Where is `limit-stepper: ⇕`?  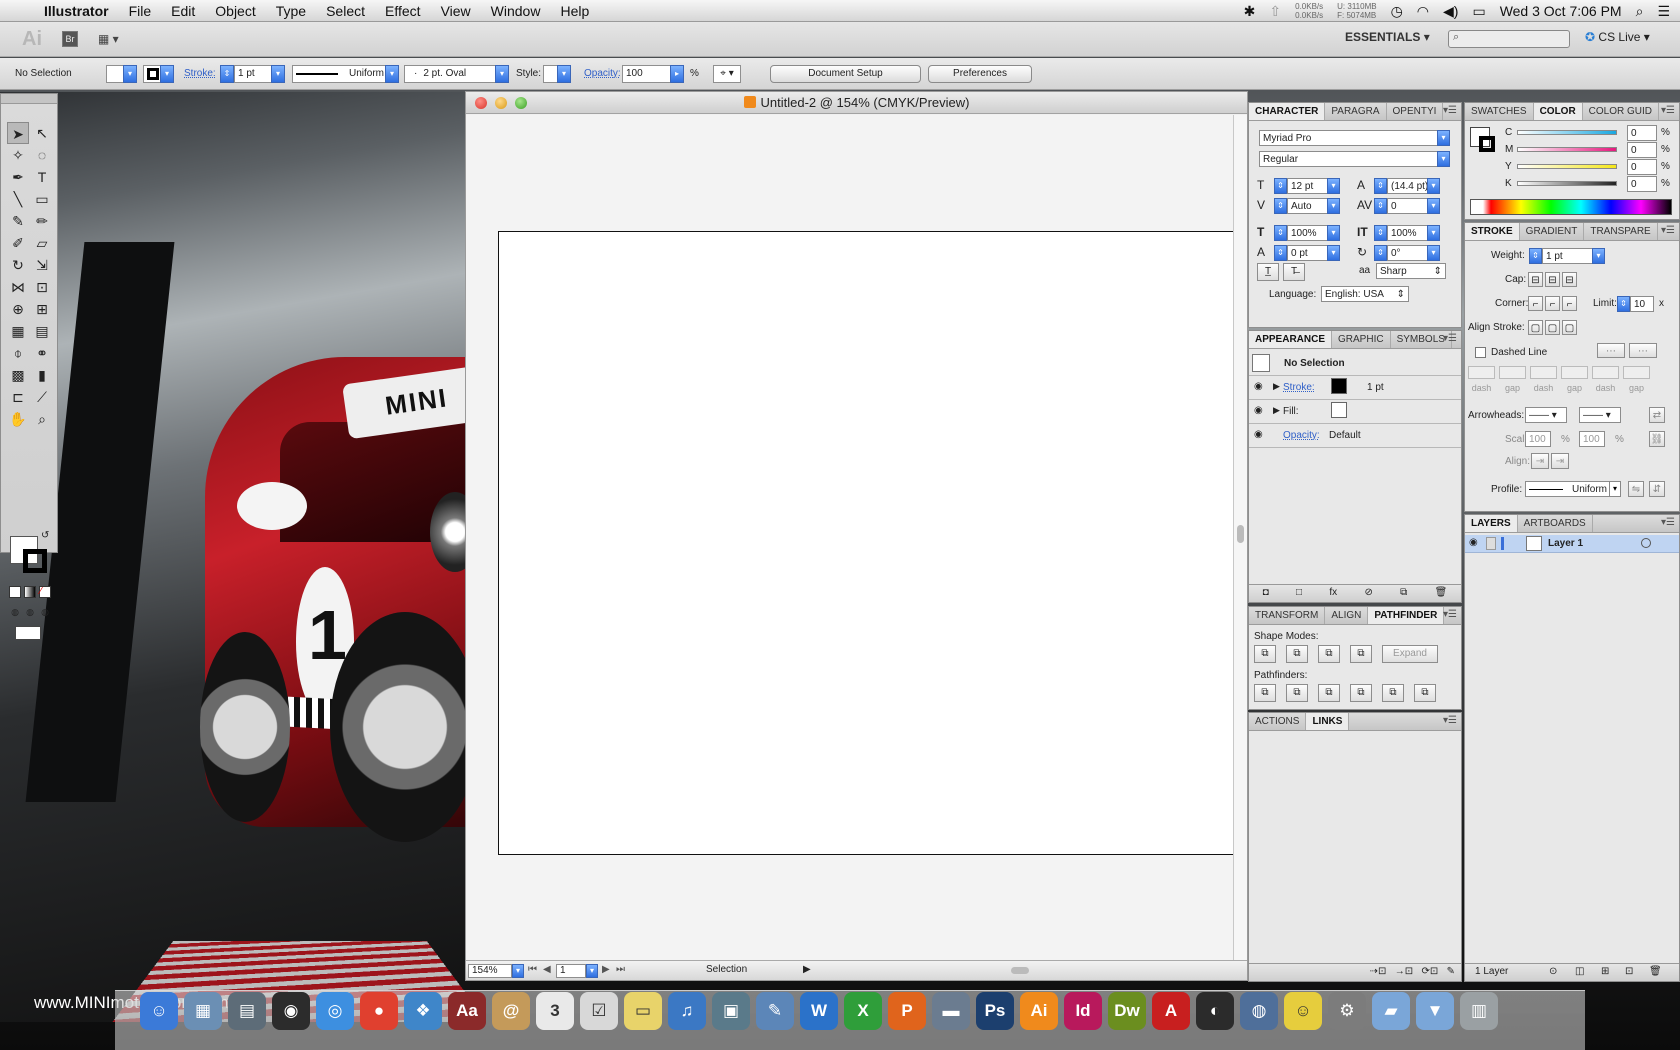 limit-stepper: ⇕ is located at coordinates (1623, 304).